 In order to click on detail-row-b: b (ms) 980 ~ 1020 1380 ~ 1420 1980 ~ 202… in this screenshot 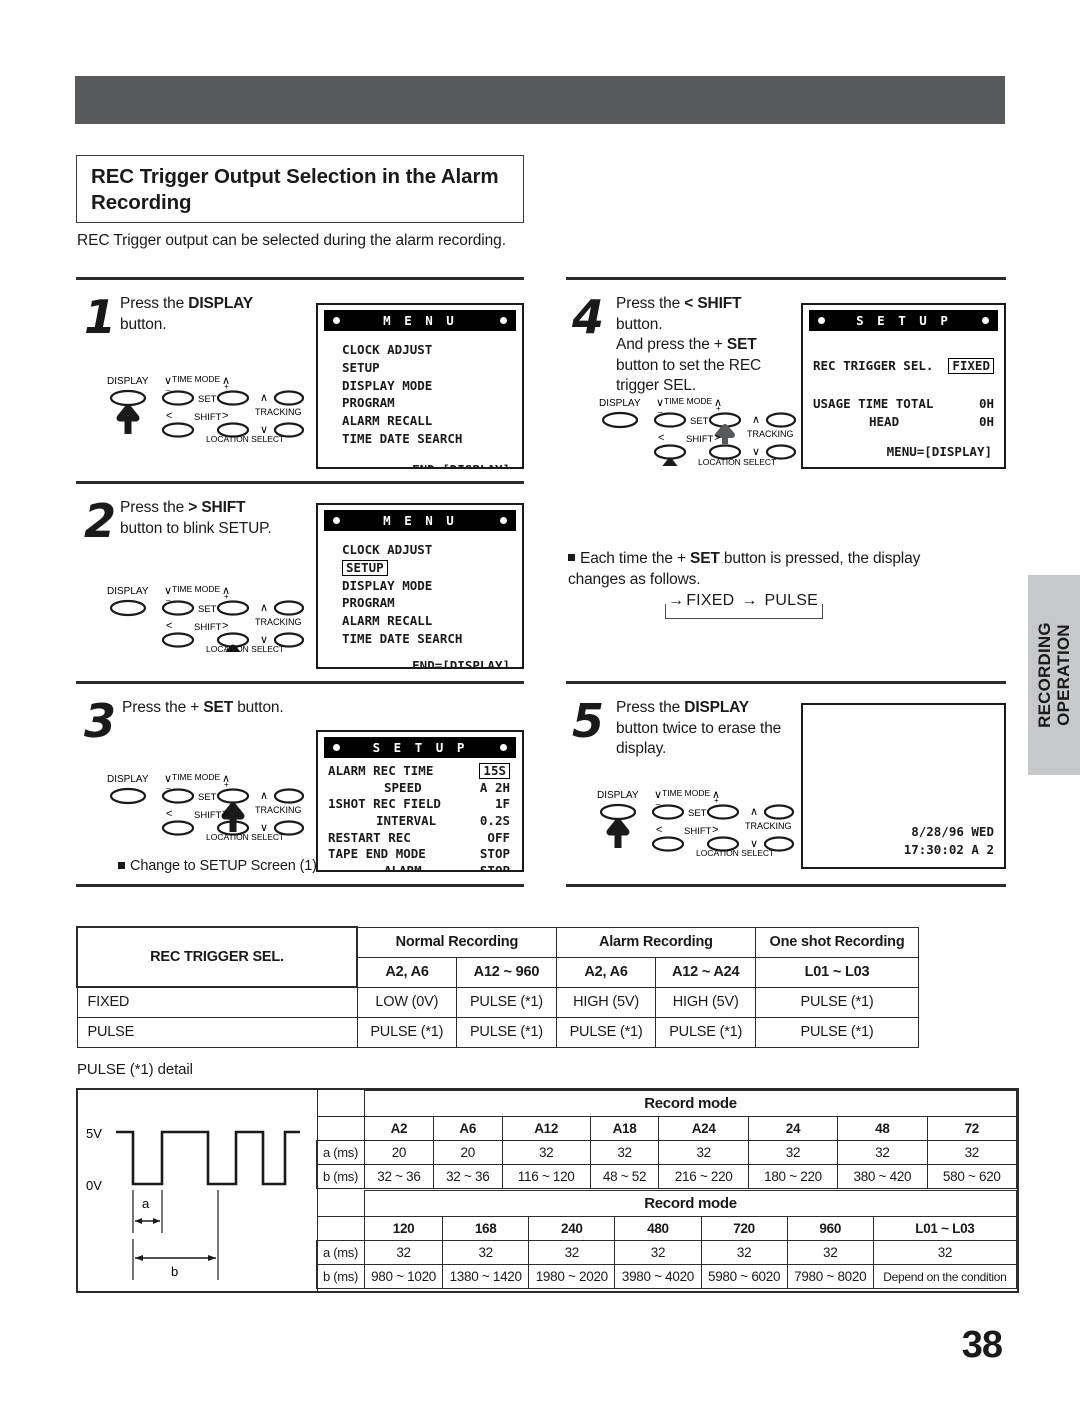, I will do `click(667, 1276)`.